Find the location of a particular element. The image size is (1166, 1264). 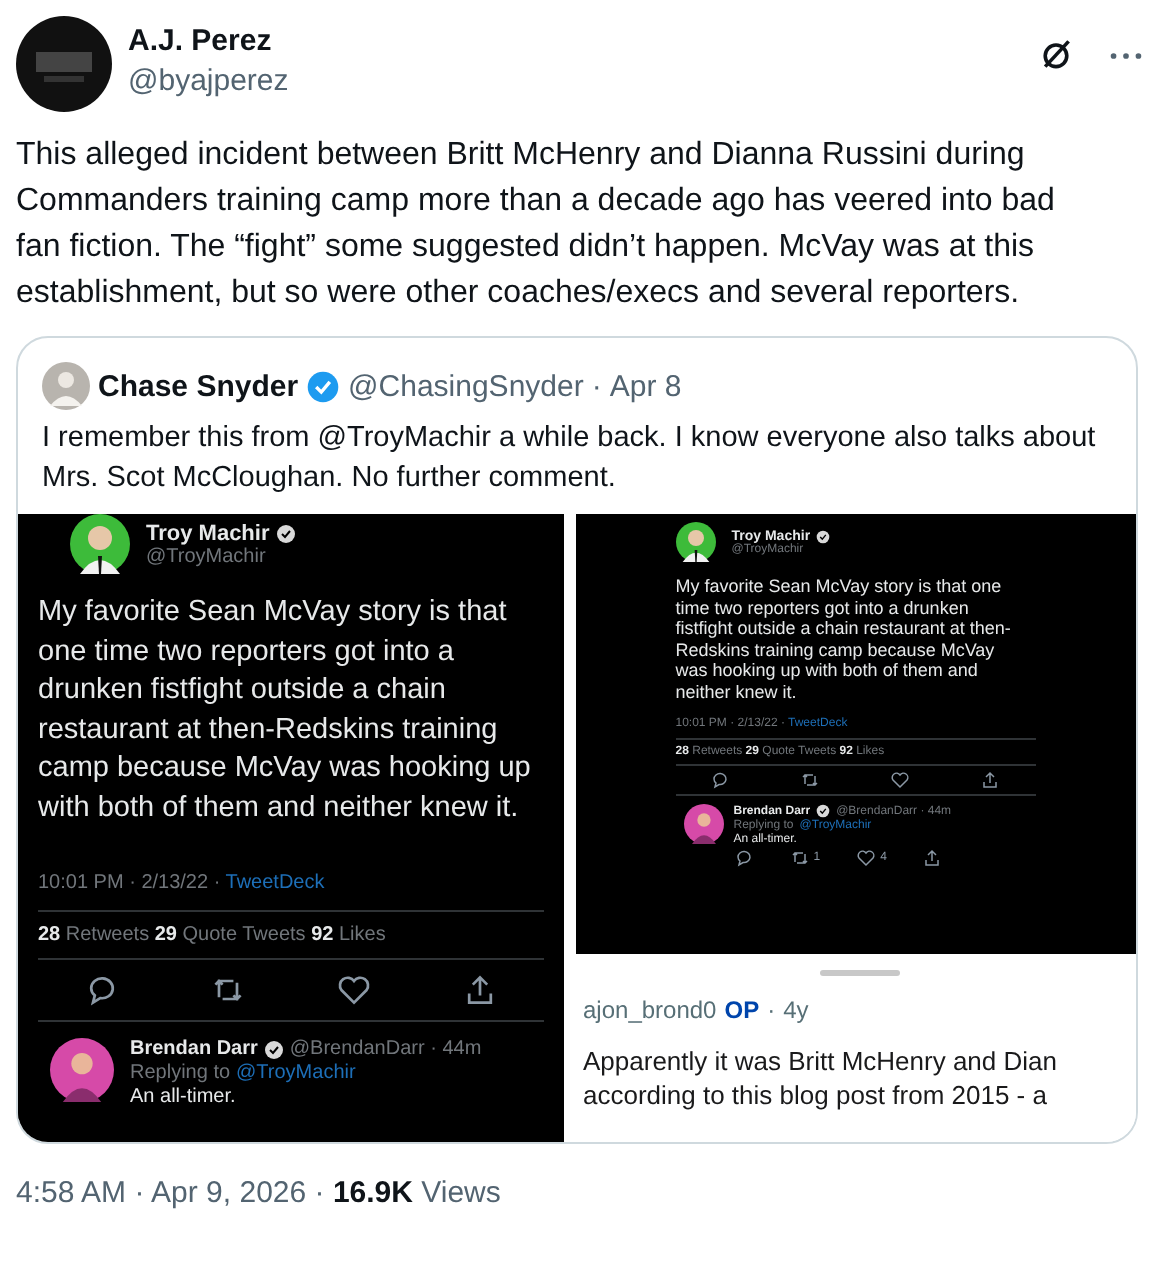

more-icon is located at coordinates (1126, 56).